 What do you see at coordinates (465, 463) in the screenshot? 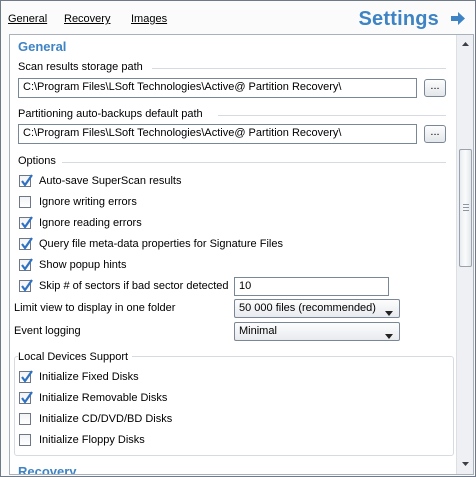
I see `scroll-down-arrow-icon` at bounding box center [465, 463].